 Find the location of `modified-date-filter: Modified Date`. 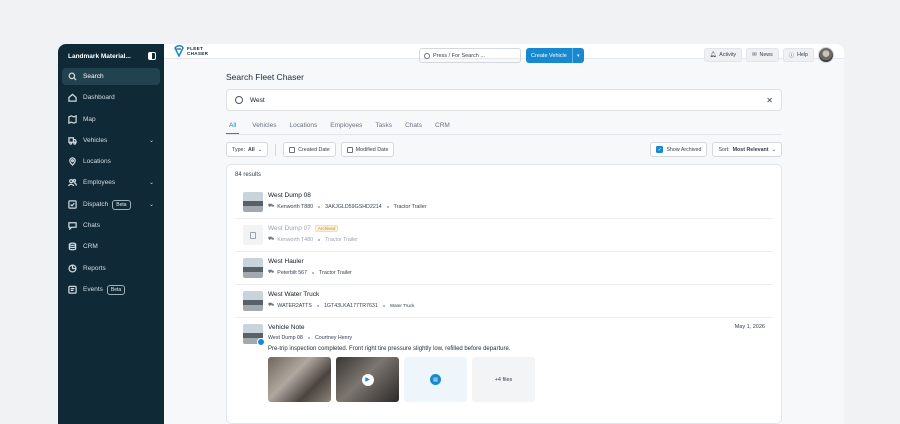

modified-date-filter: Modified Date is located at coordinates (367, 149).